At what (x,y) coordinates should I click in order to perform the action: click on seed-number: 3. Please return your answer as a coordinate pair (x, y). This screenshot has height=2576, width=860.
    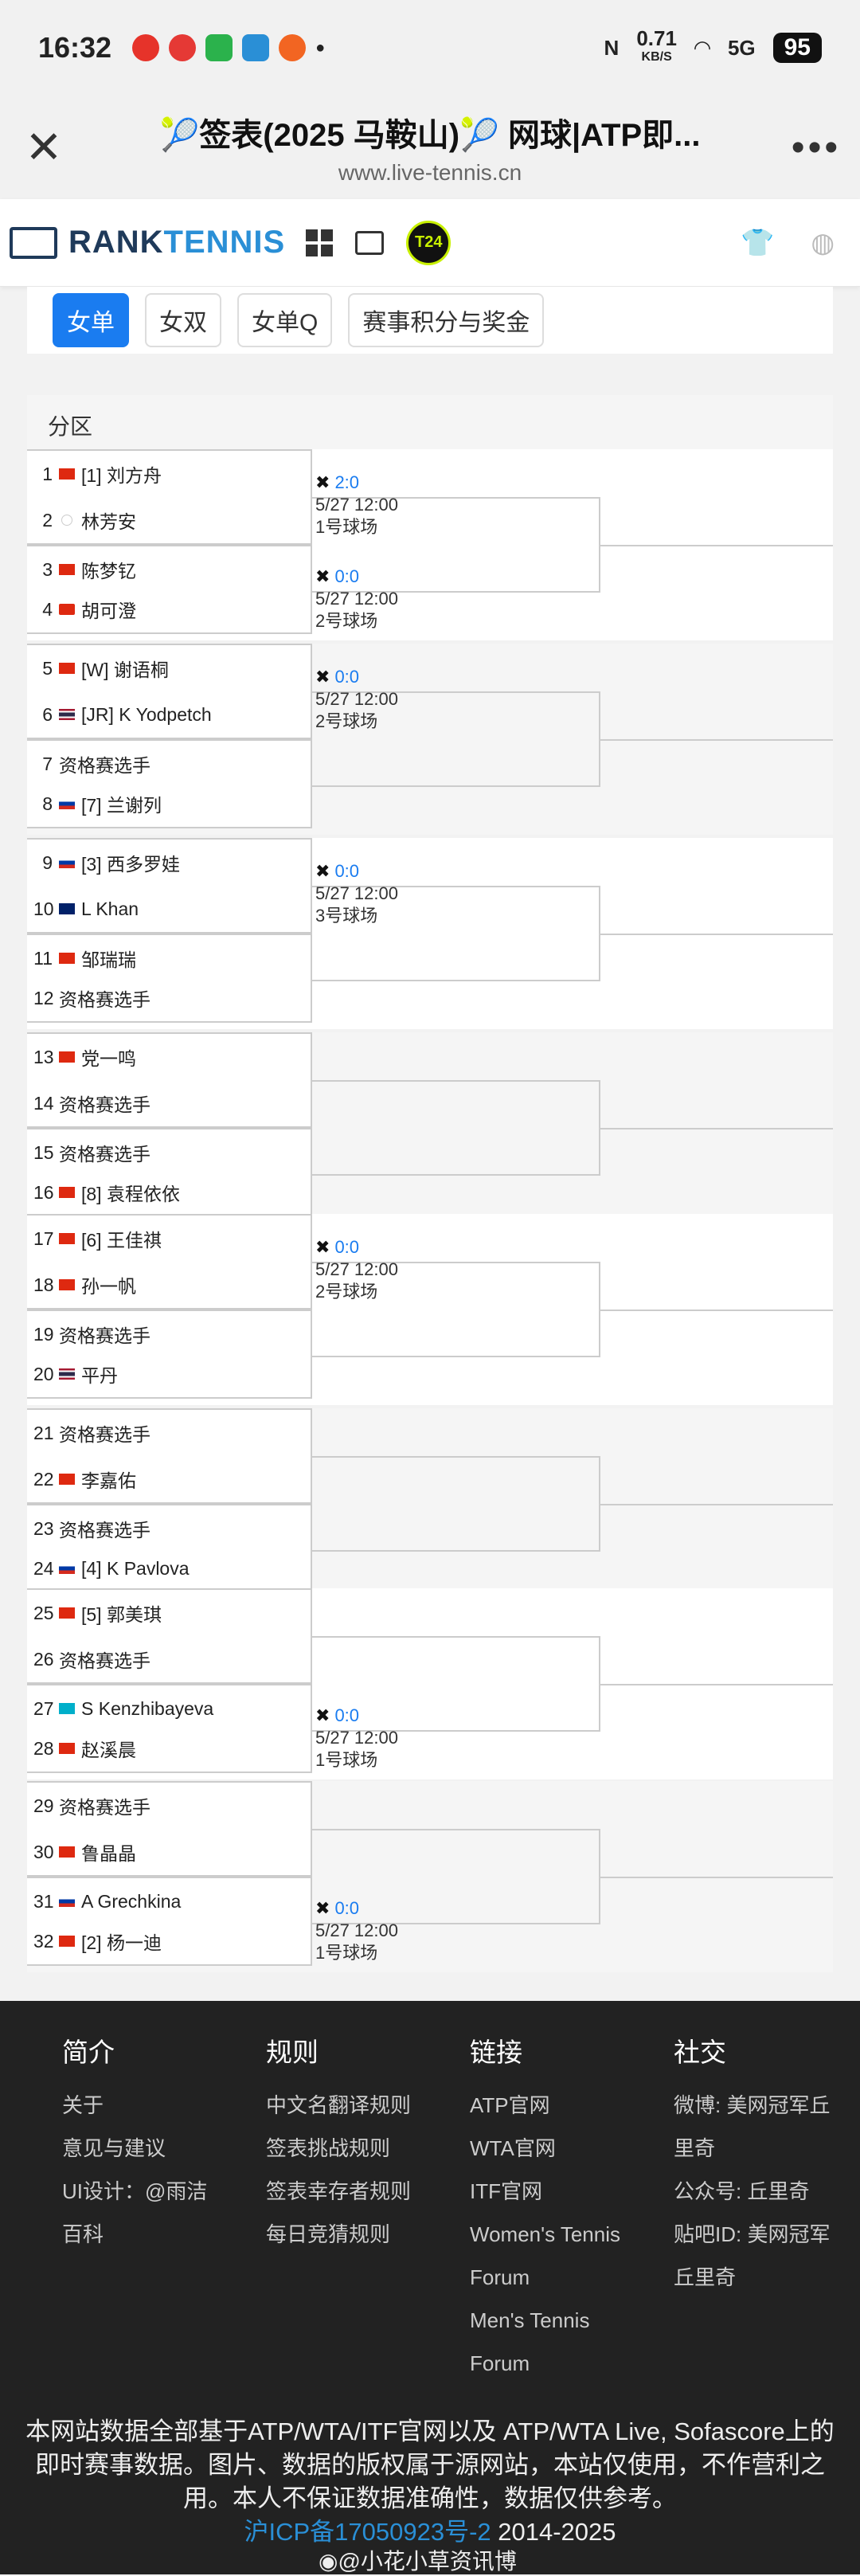
    Looking at the image, I should click on (47, 569).